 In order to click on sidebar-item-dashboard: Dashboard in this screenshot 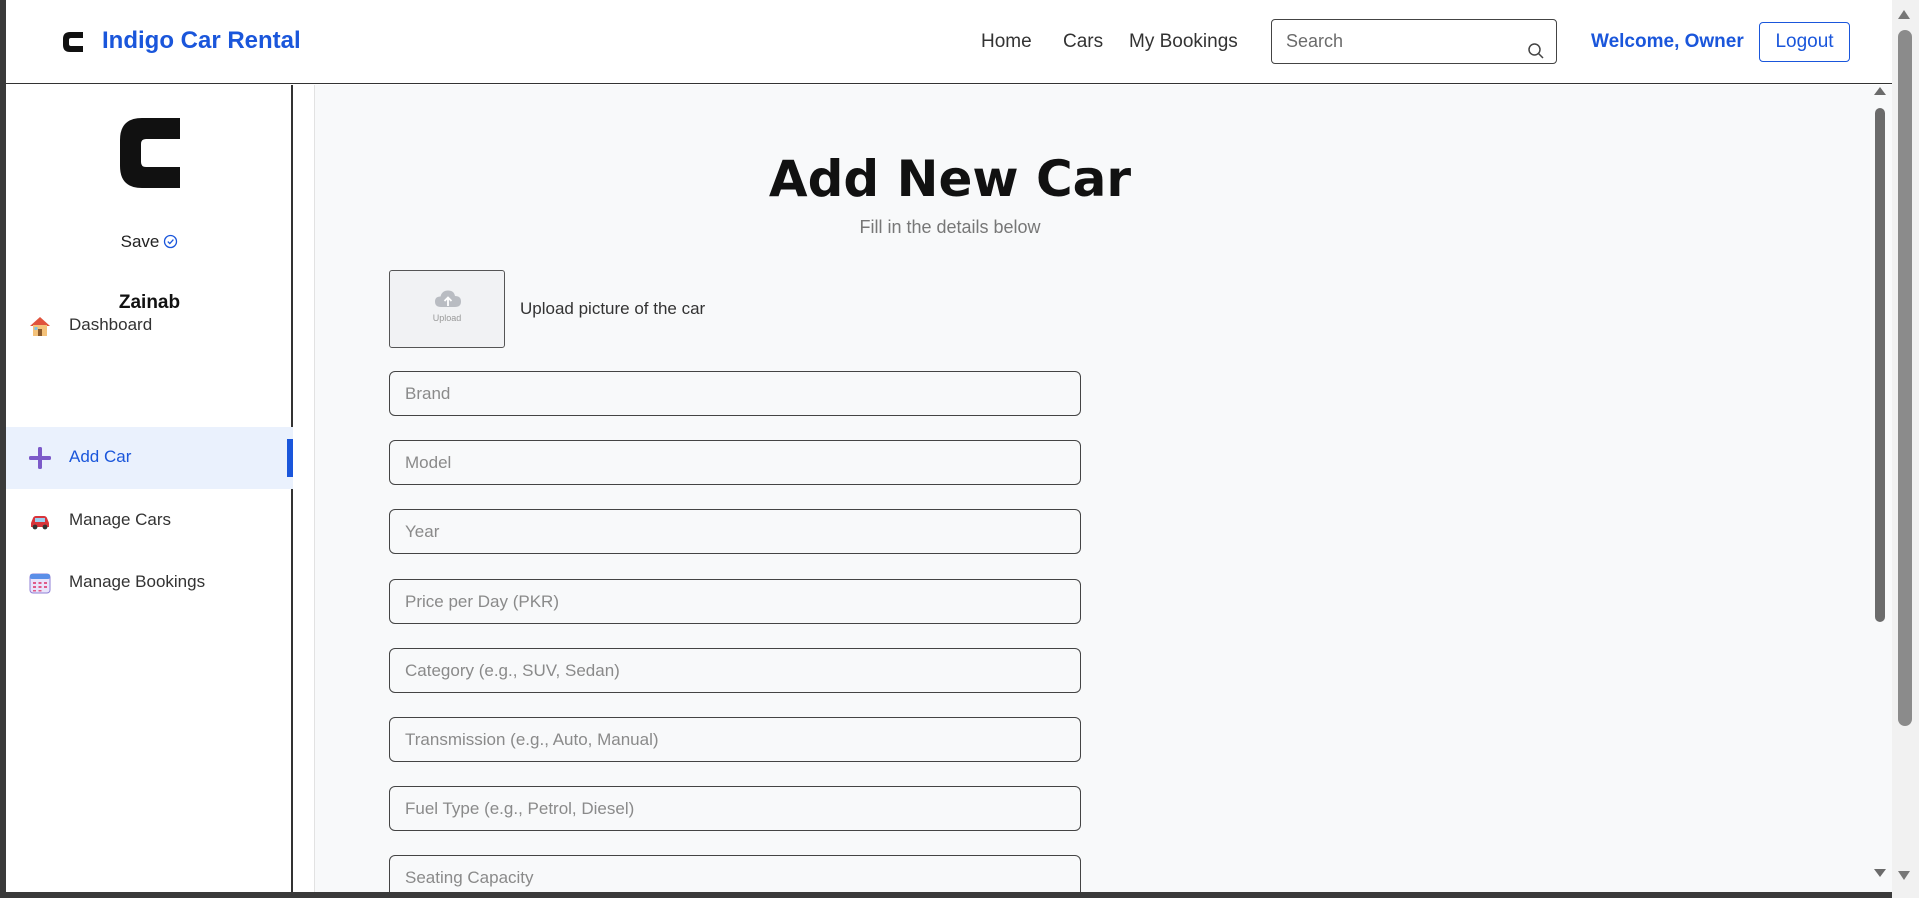, I will do `click(149, 326)`.